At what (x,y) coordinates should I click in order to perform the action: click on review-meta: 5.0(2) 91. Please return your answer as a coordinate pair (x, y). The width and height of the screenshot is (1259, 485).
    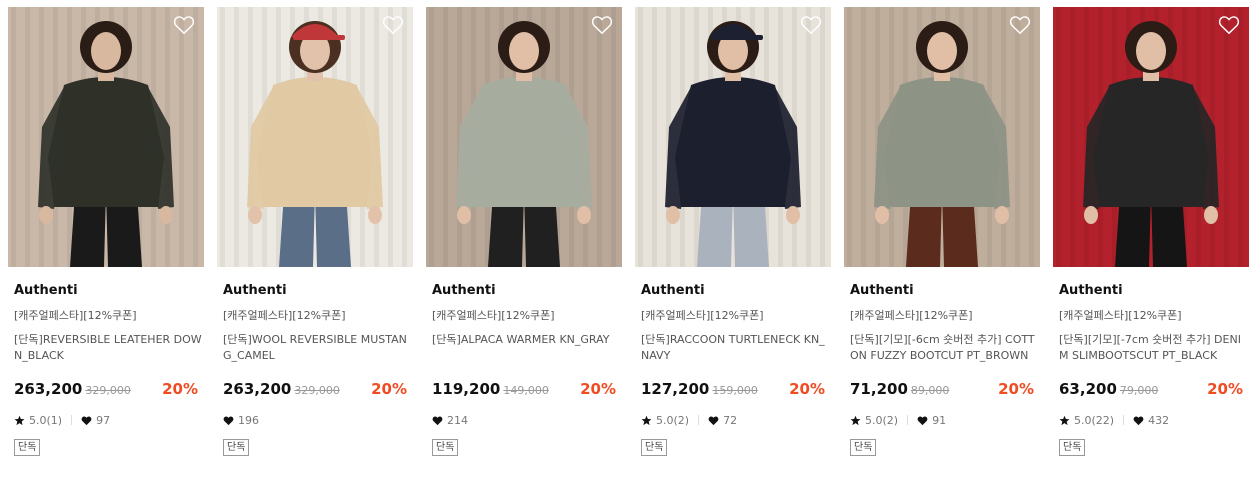
    Looking at the image, I should click on (943, 420).